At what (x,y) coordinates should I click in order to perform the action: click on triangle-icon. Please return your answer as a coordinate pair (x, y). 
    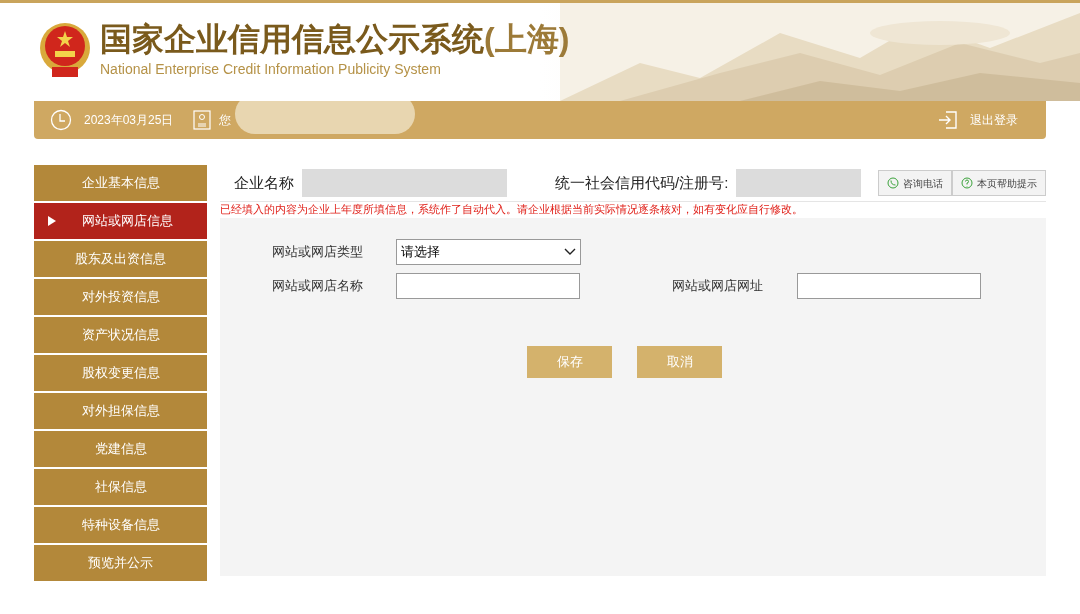
    Looking at the image, I should click on (52, 221).